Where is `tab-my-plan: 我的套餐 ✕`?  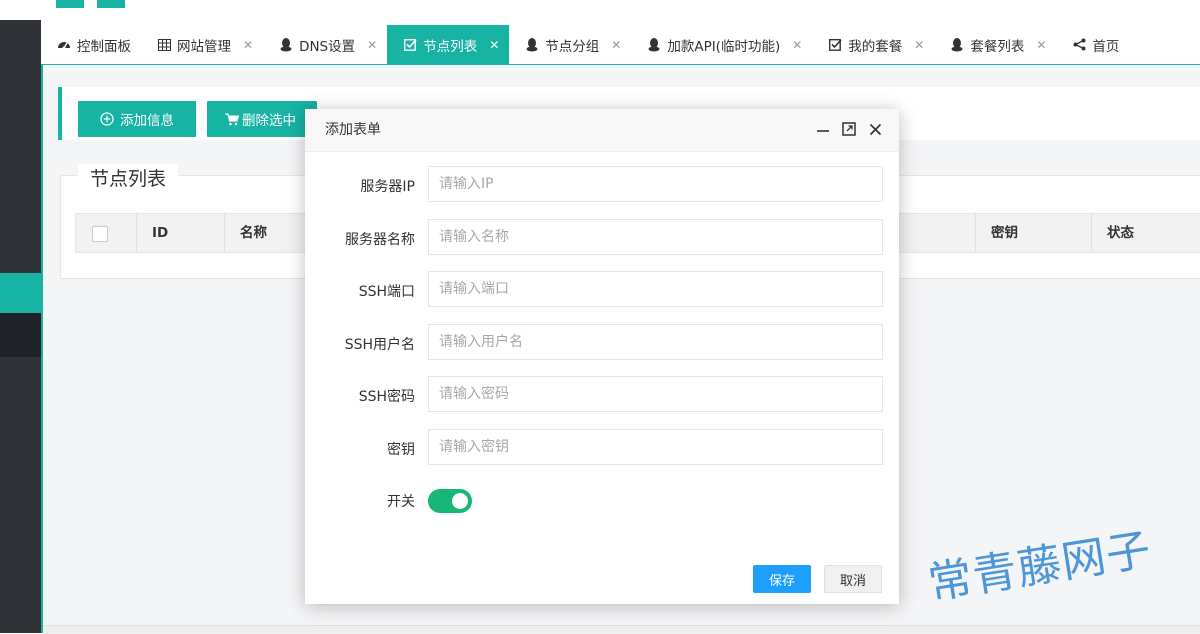
tab-my-plan: 我的套餐 ✕ is located at coordinates (873, 44).